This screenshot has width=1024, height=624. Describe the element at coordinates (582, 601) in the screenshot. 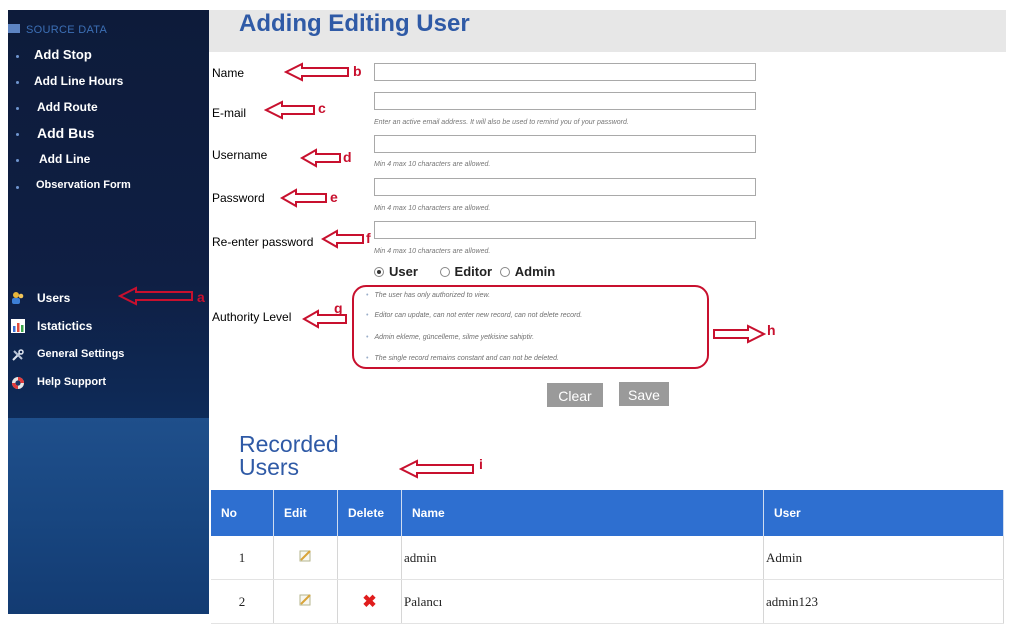

I see `row-name: Palancı` at that location.